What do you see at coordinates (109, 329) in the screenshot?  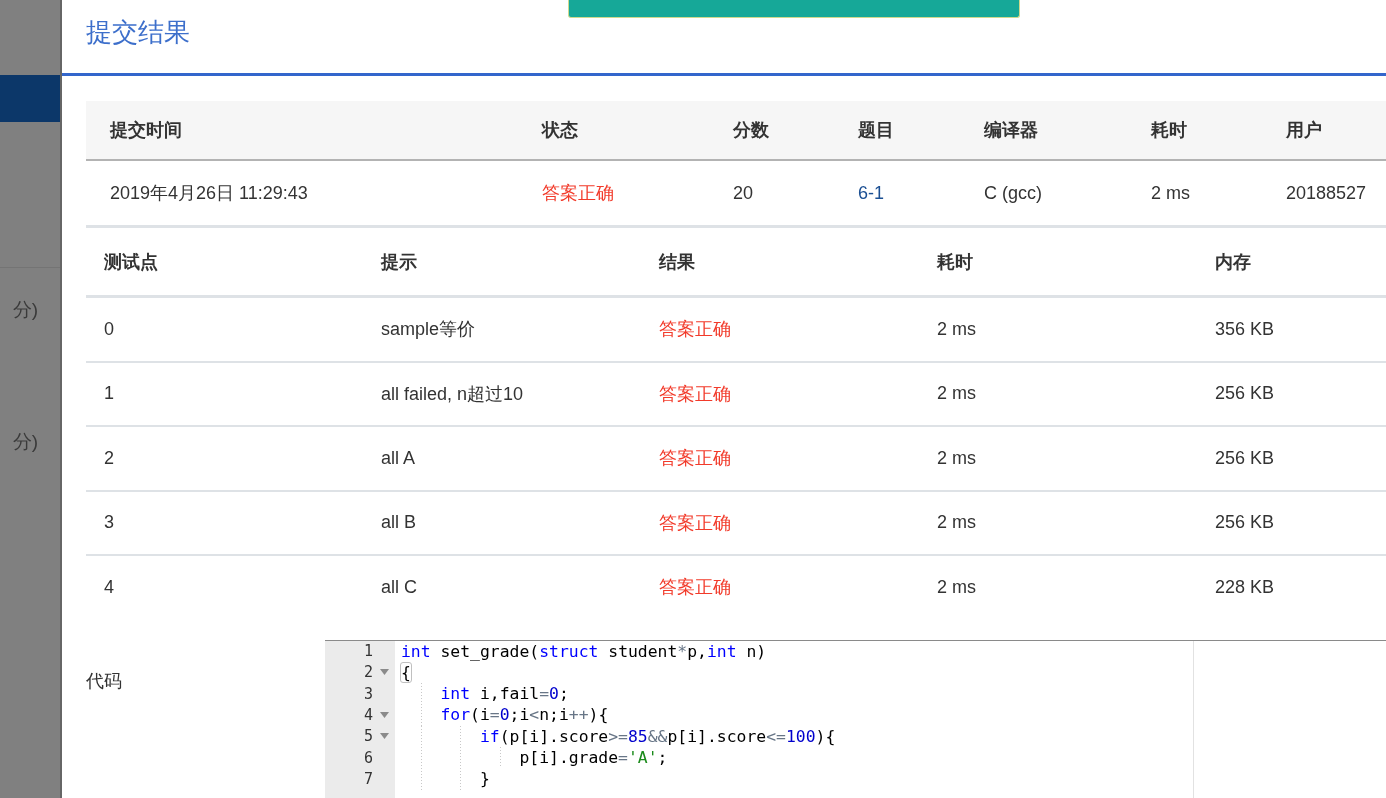 I see `table-cell-text: 0` at bounding box center [109, 329].